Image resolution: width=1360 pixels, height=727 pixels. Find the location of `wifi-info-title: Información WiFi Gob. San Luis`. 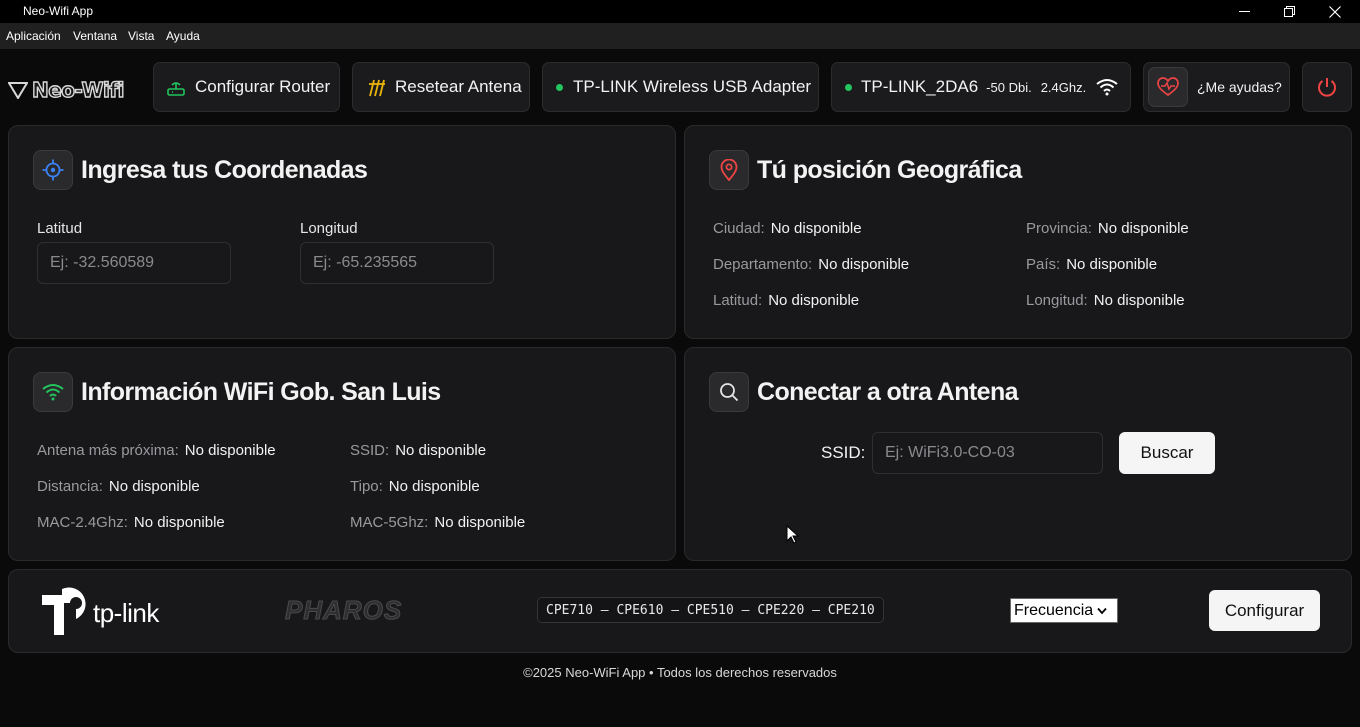

wifi-info-title: Información WiFi Gob. San Luis is located at coordinates (261, 392).